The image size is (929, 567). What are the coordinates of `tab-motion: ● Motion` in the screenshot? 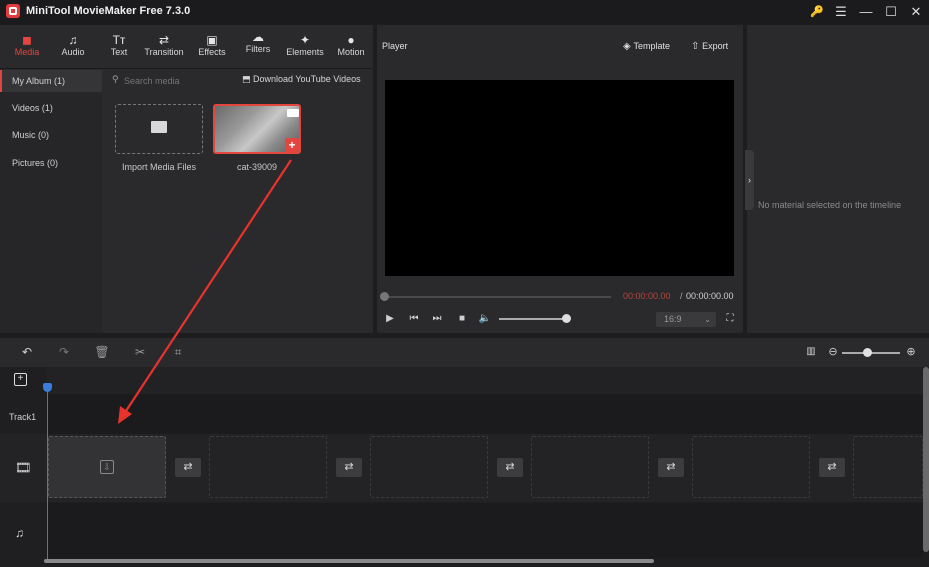 It's located at (351, 47).